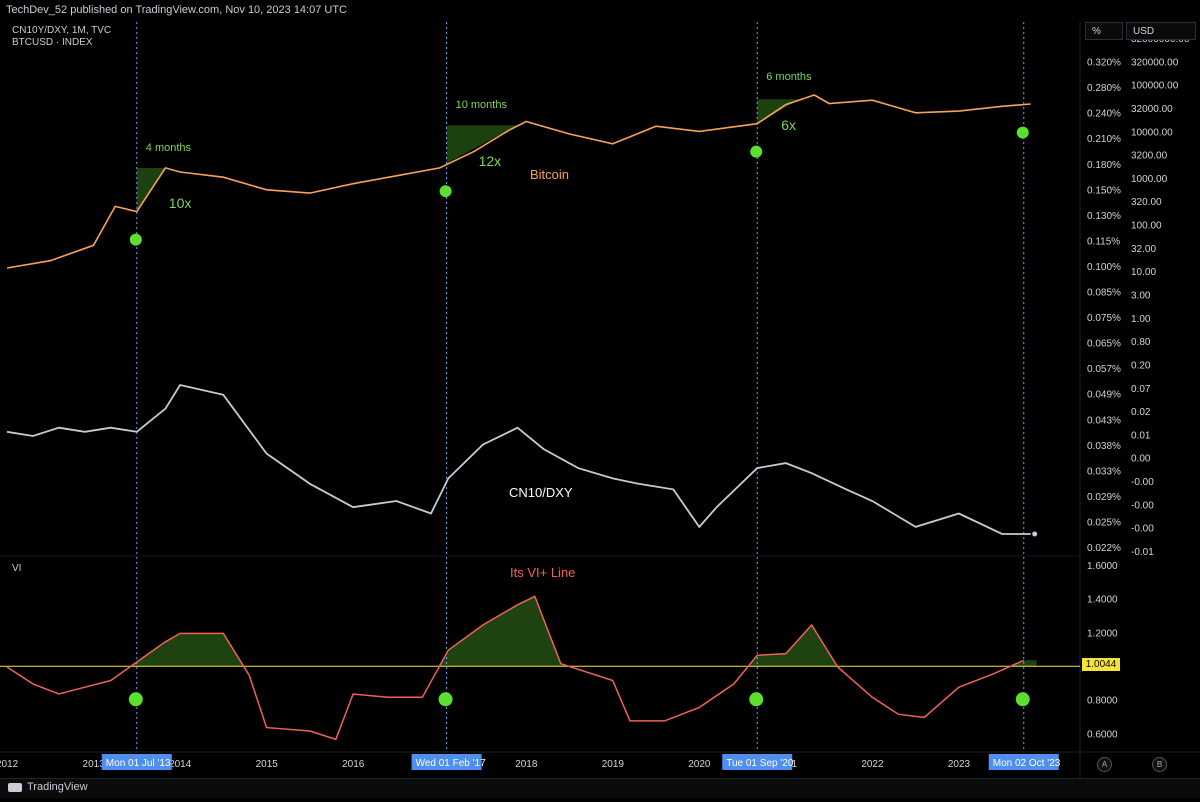 This screenshot has width=1200, height=802. Describe the element at coordinates (1104, 267) in the screenshot. I see `percent-tick-label: 0.100%` at that location.